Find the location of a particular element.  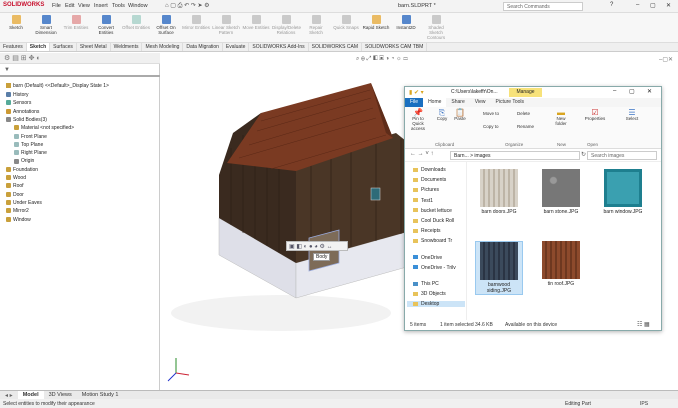

file-barn-window-jpg: barn window.JPG is located at coordinates (623, 192).